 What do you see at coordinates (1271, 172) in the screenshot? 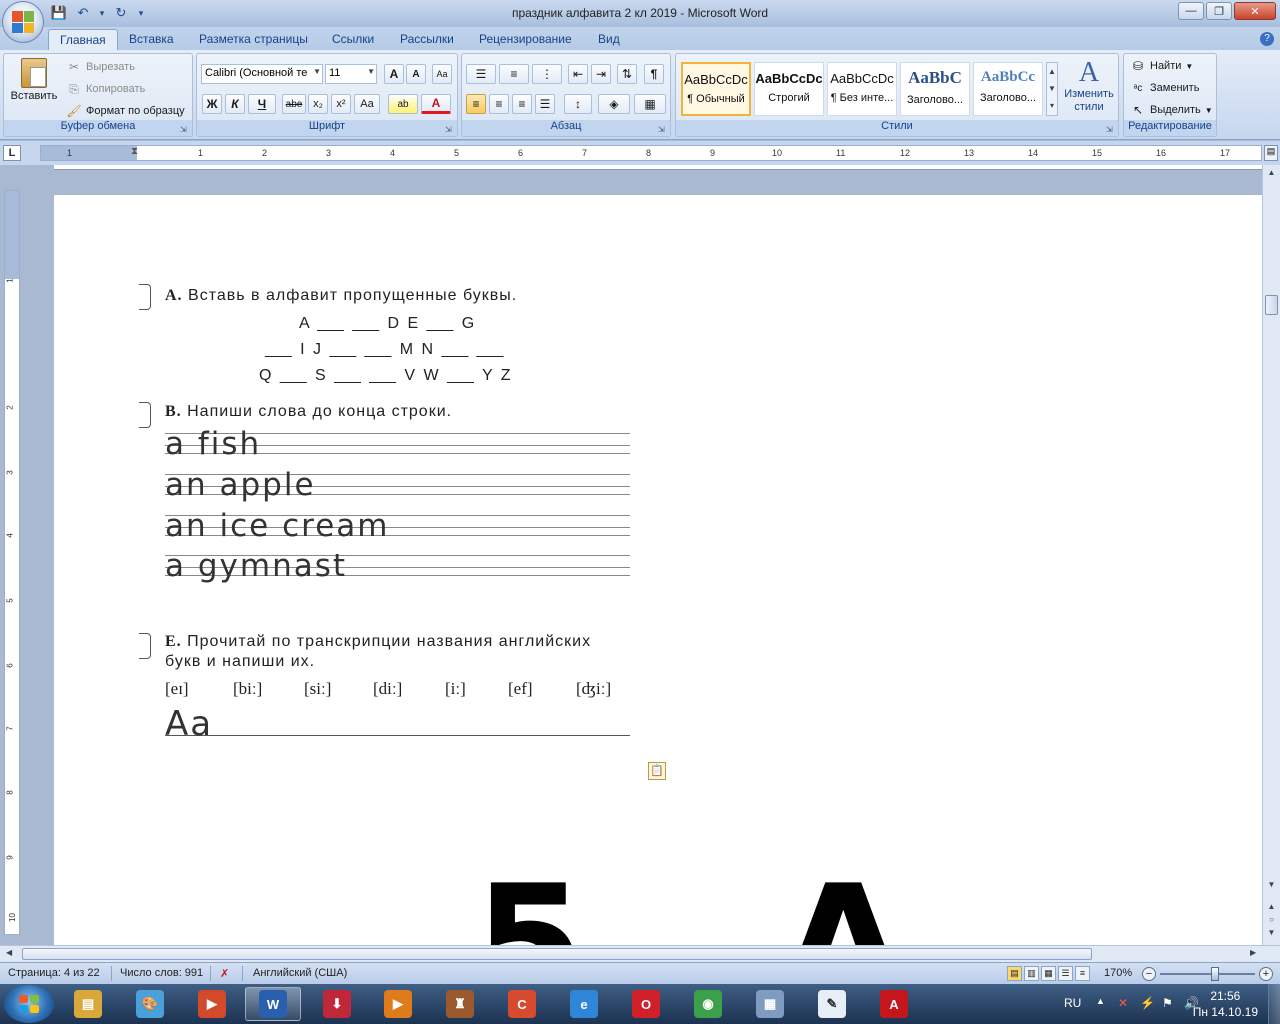
I see `scroll-up-icon: ▲` at bounding box center [1271, 172].